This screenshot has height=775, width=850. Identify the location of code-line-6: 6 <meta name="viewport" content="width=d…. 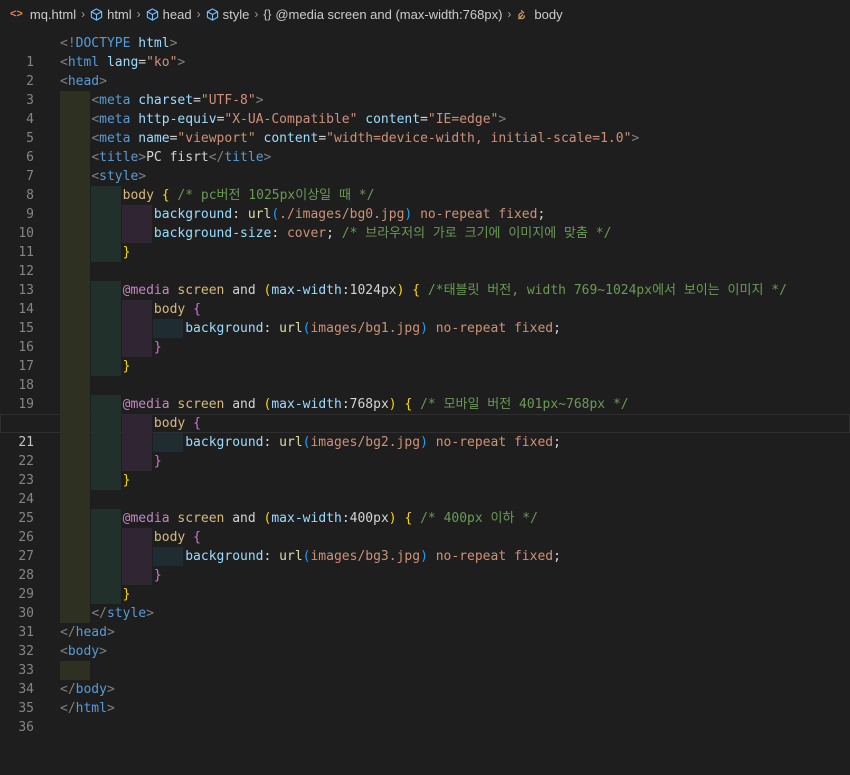
(425, 147).